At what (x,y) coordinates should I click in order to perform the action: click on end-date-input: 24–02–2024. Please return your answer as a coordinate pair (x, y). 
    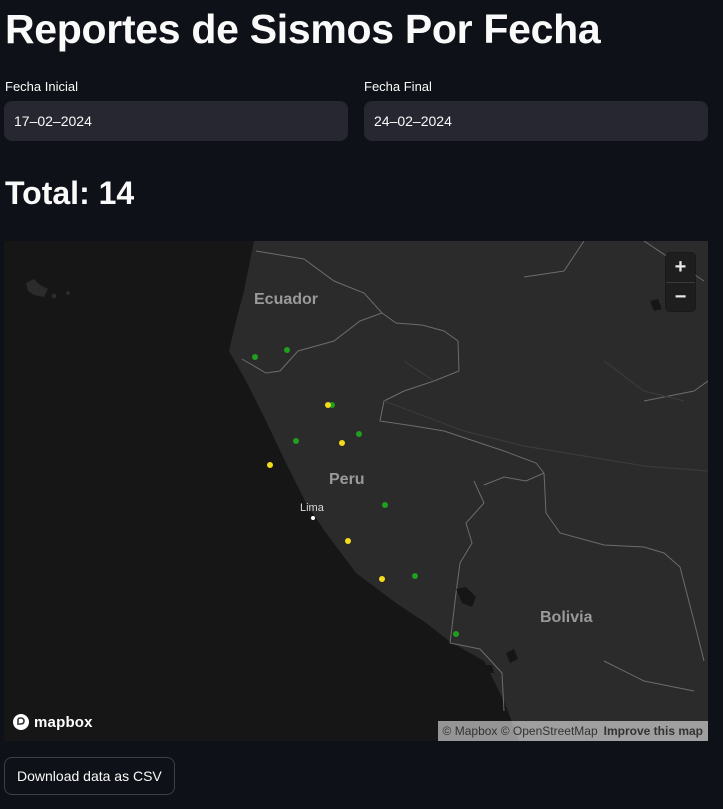
    Looking at the image, I should click on (536, 121).